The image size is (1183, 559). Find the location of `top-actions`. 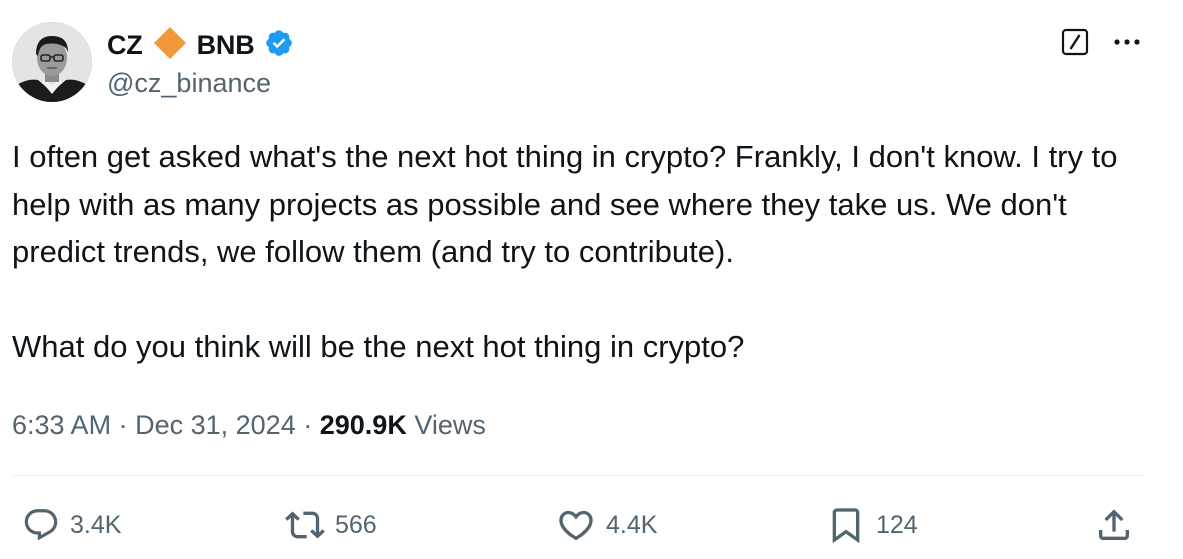

top-actions is located at coordinates (1102, 42).